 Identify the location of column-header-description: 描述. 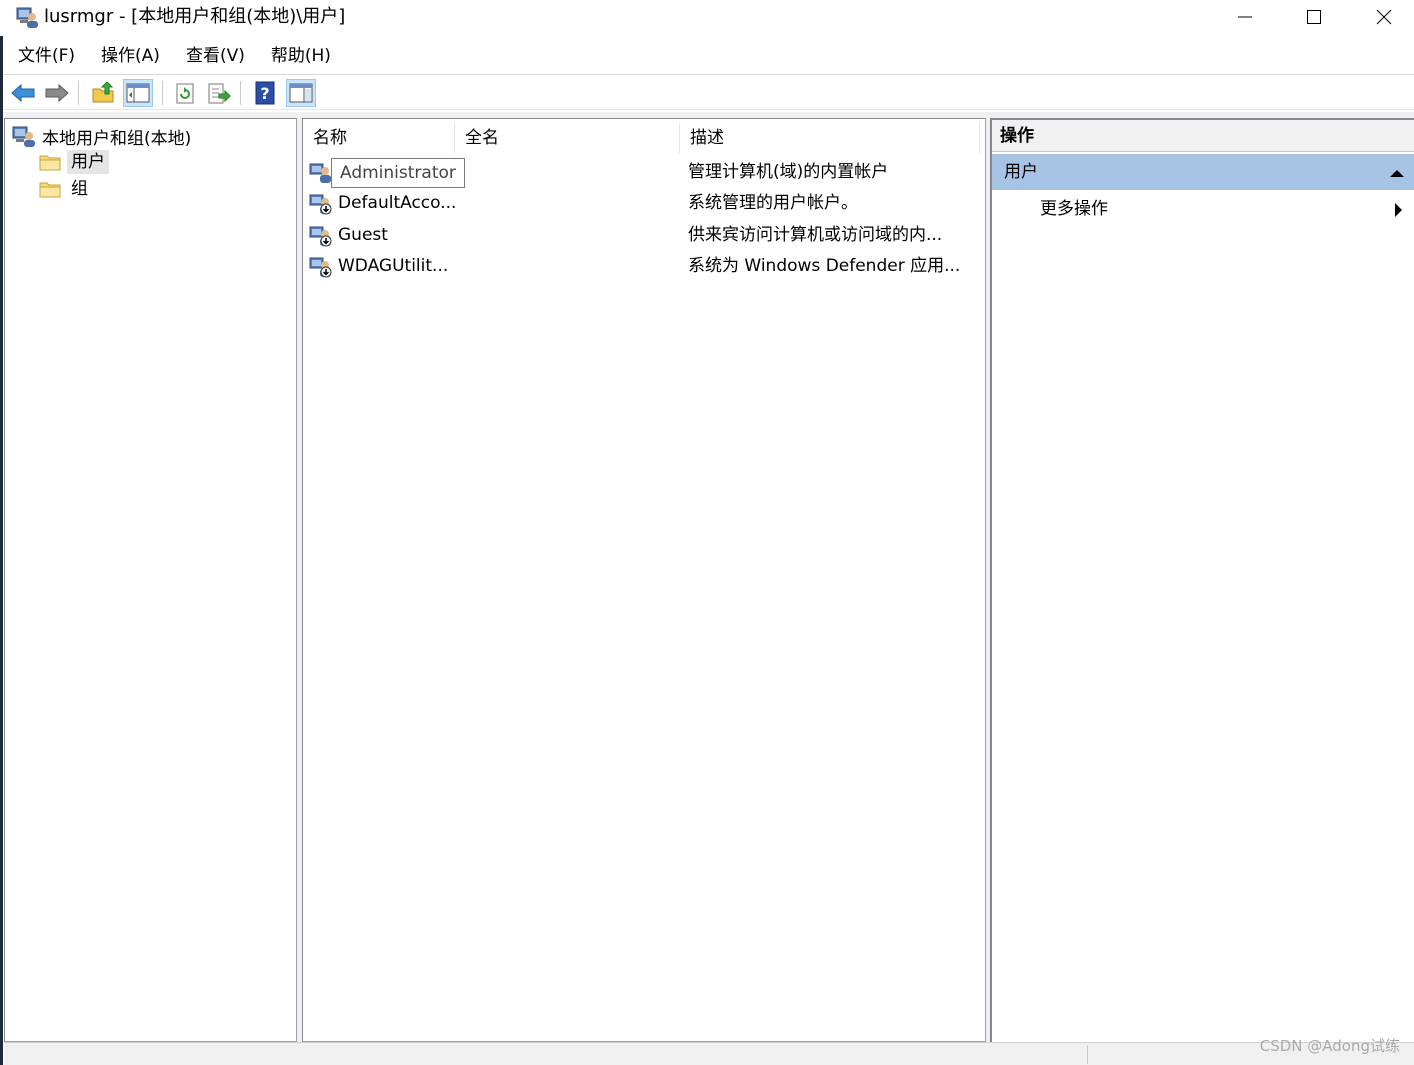
(830, 138).